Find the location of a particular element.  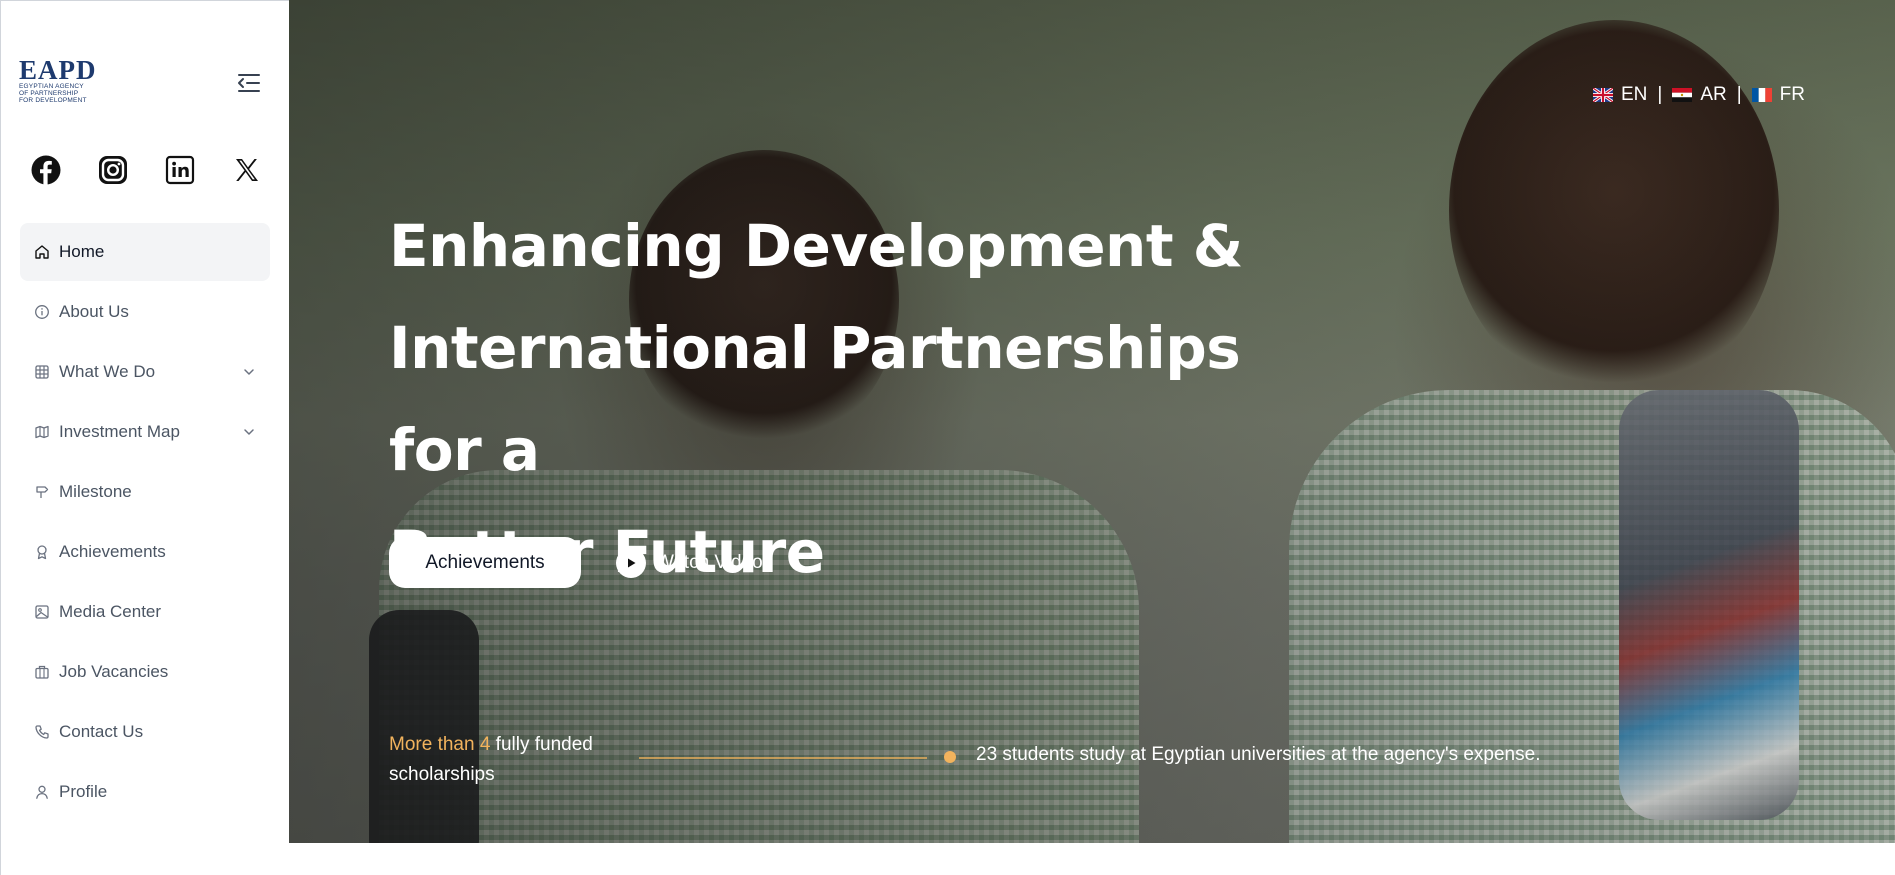

x-icon is located at coordinates (247, 170).